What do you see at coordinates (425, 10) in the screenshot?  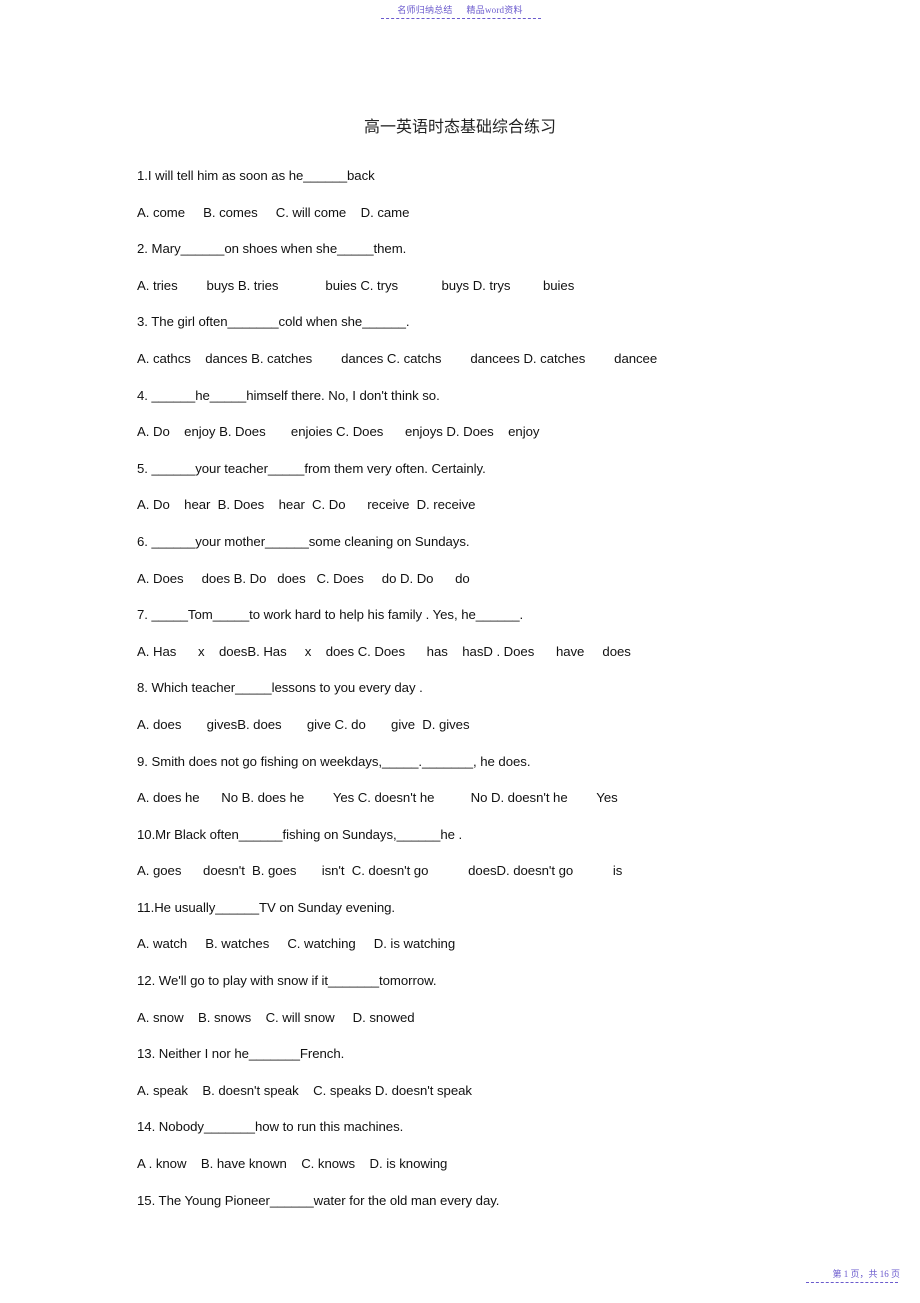 I see `header-watermark-left: 名师归纳总结` at bounding box center [425, 10].